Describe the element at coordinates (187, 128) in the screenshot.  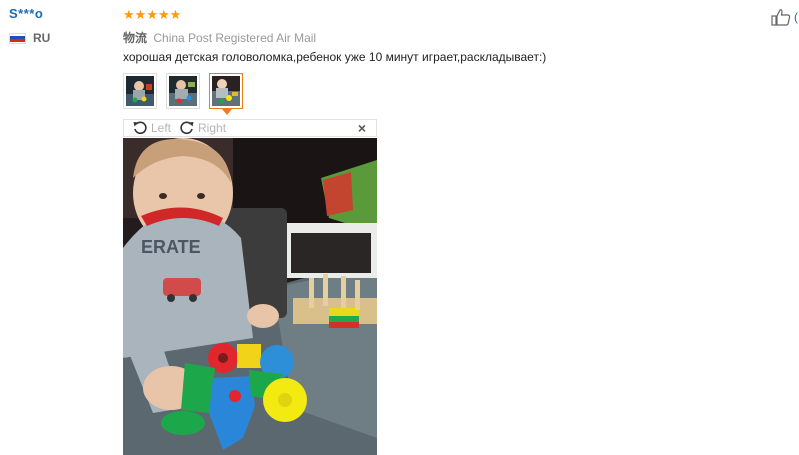
I see `rotate-right-icon` at that location.